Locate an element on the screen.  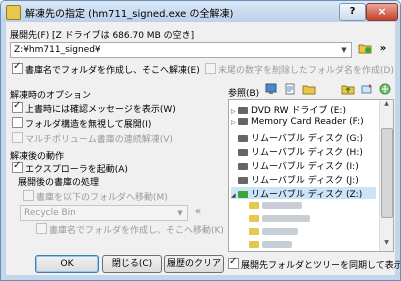
tree-item-label: リムーバブル ディスク (J:) is located at coordinates (305, 181).